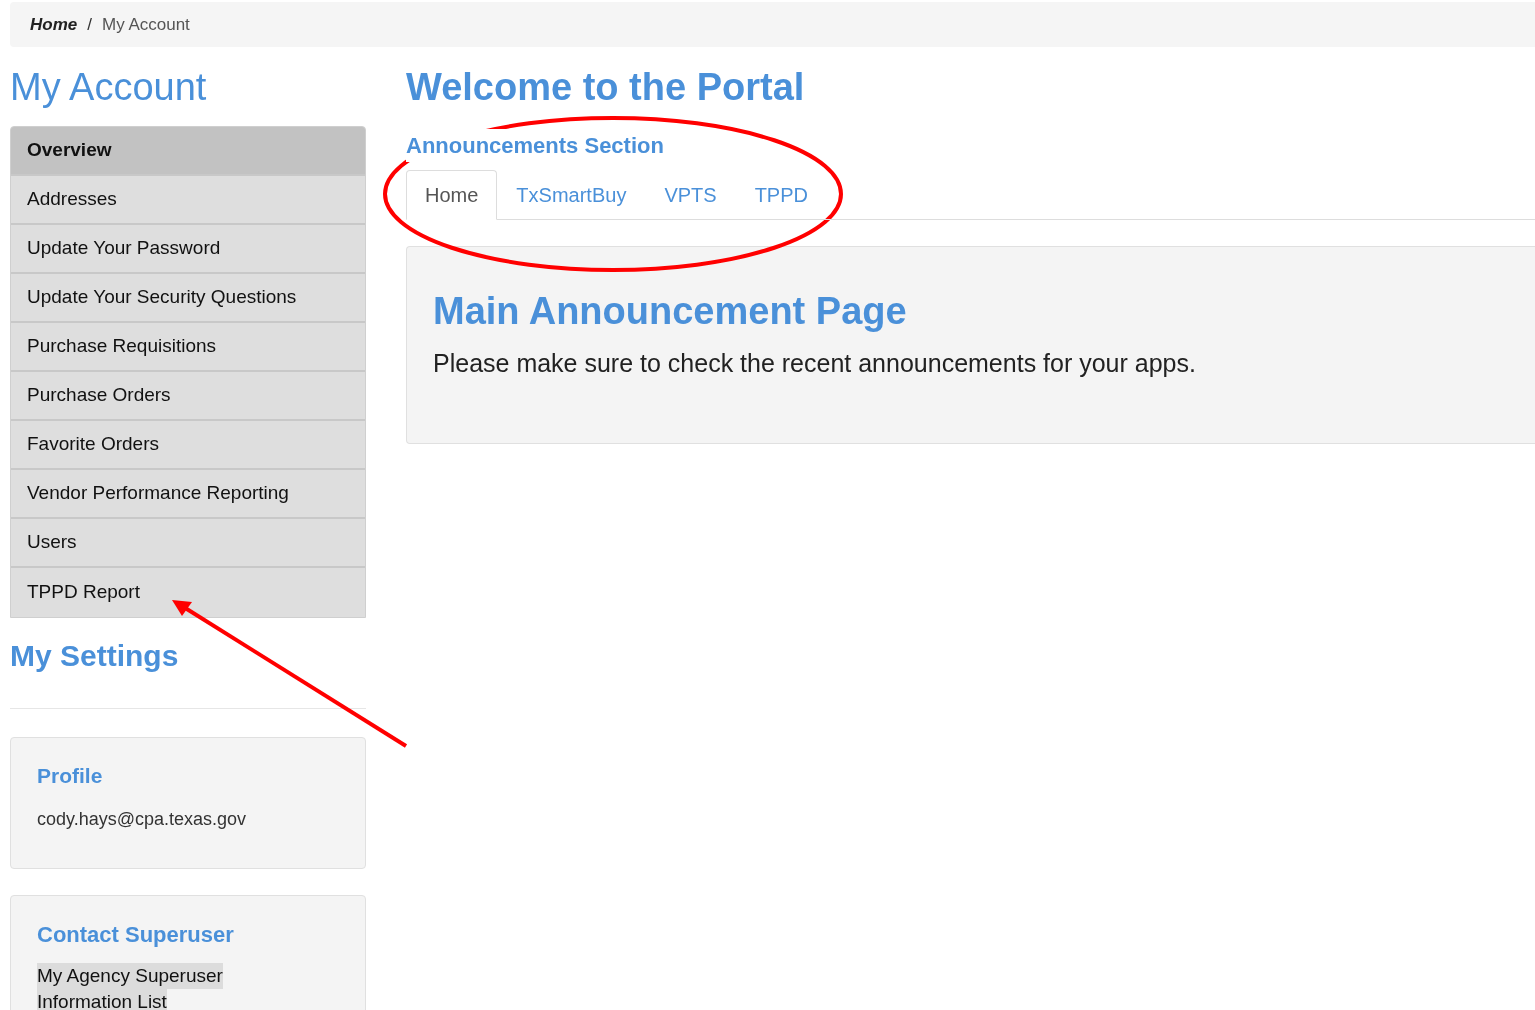  Describe the element at coordinates (70, 776) in the screenshot. I see `profile-title: Profile` at that location.